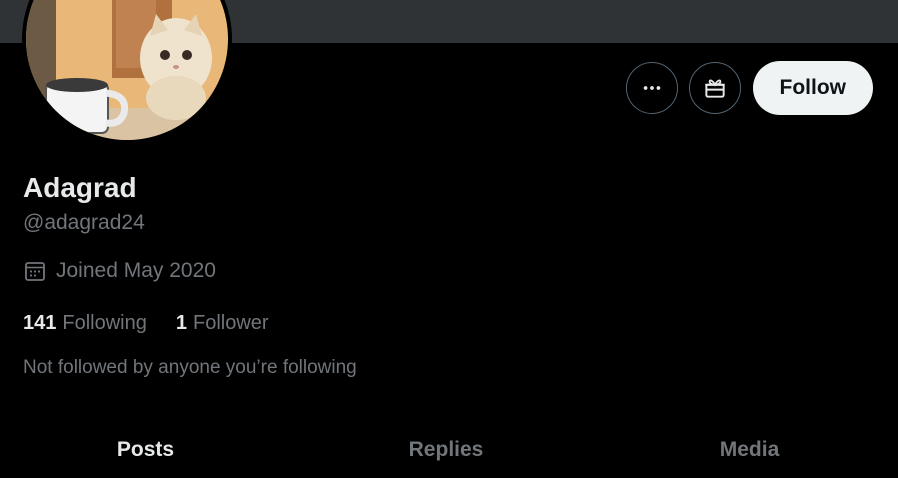 Image resolution: width=898 pixels, height=478 pixels. I want to click on following-link: 141 Following, so click(85, 323).